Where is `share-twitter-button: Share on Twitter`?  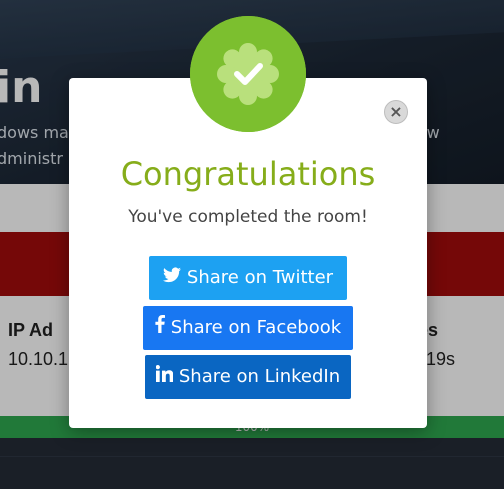 share-twitter-button: Share on Twitter is located at coordinates (248, 278).